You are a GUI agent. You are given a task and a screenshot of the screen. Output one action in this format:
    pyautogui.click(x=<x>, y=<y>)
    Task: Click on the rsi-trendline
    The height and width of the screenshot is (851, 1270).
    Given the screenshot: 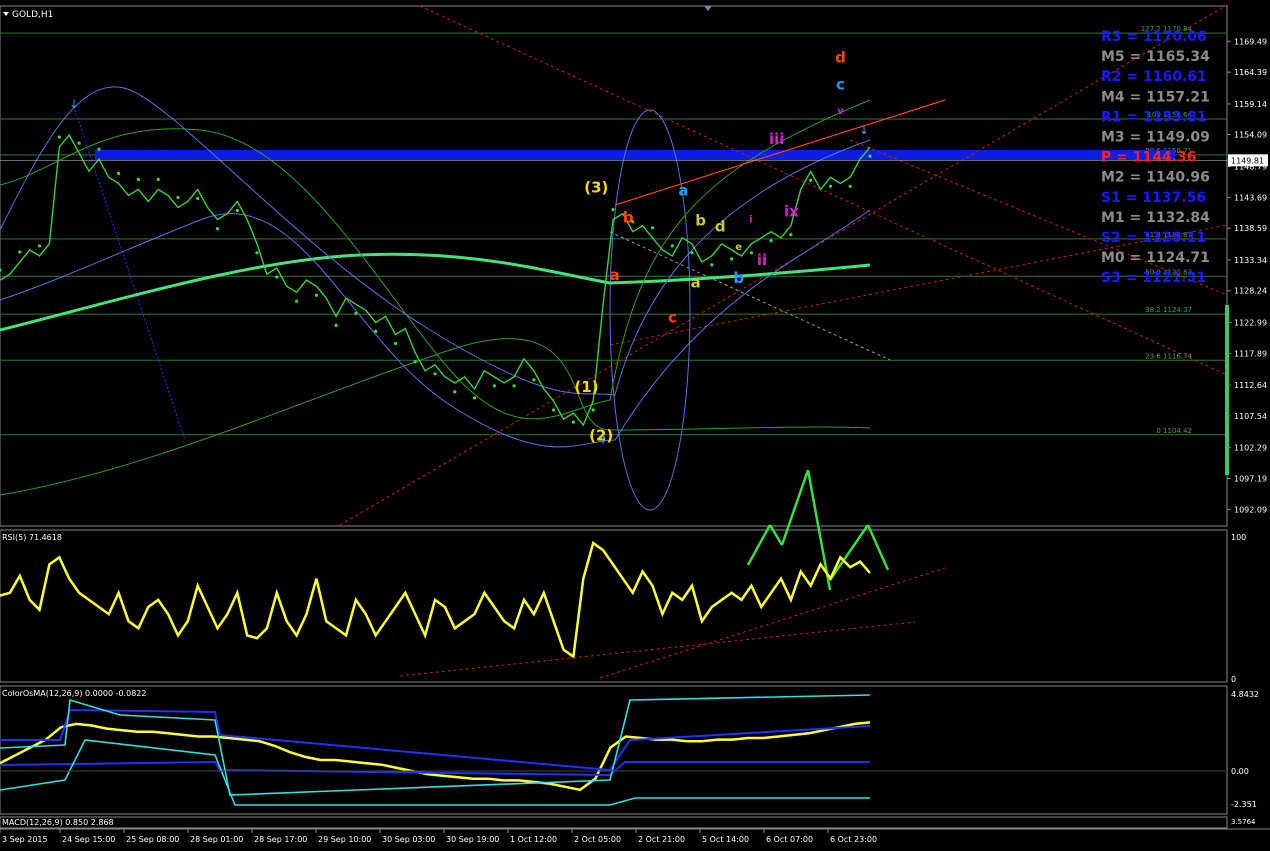 What is the action you would take?
    pyautogui.click(x=657, y=649)
    